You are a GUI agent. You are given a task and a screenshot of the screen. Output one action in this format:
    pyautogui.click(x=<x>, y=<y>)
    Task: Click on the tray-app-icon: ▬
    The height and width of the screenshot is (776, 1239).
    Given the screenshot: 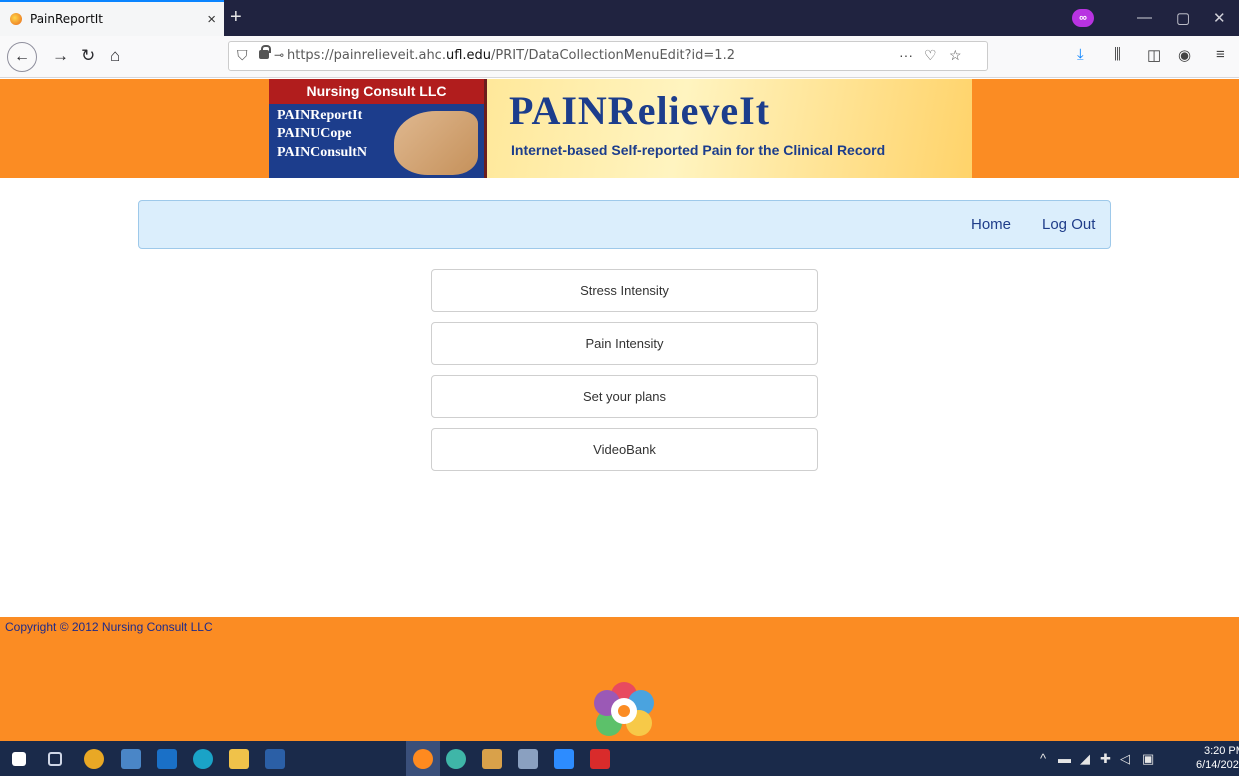 What is the action you would take?
    pyautogui.click(x=1064, y=758)
    